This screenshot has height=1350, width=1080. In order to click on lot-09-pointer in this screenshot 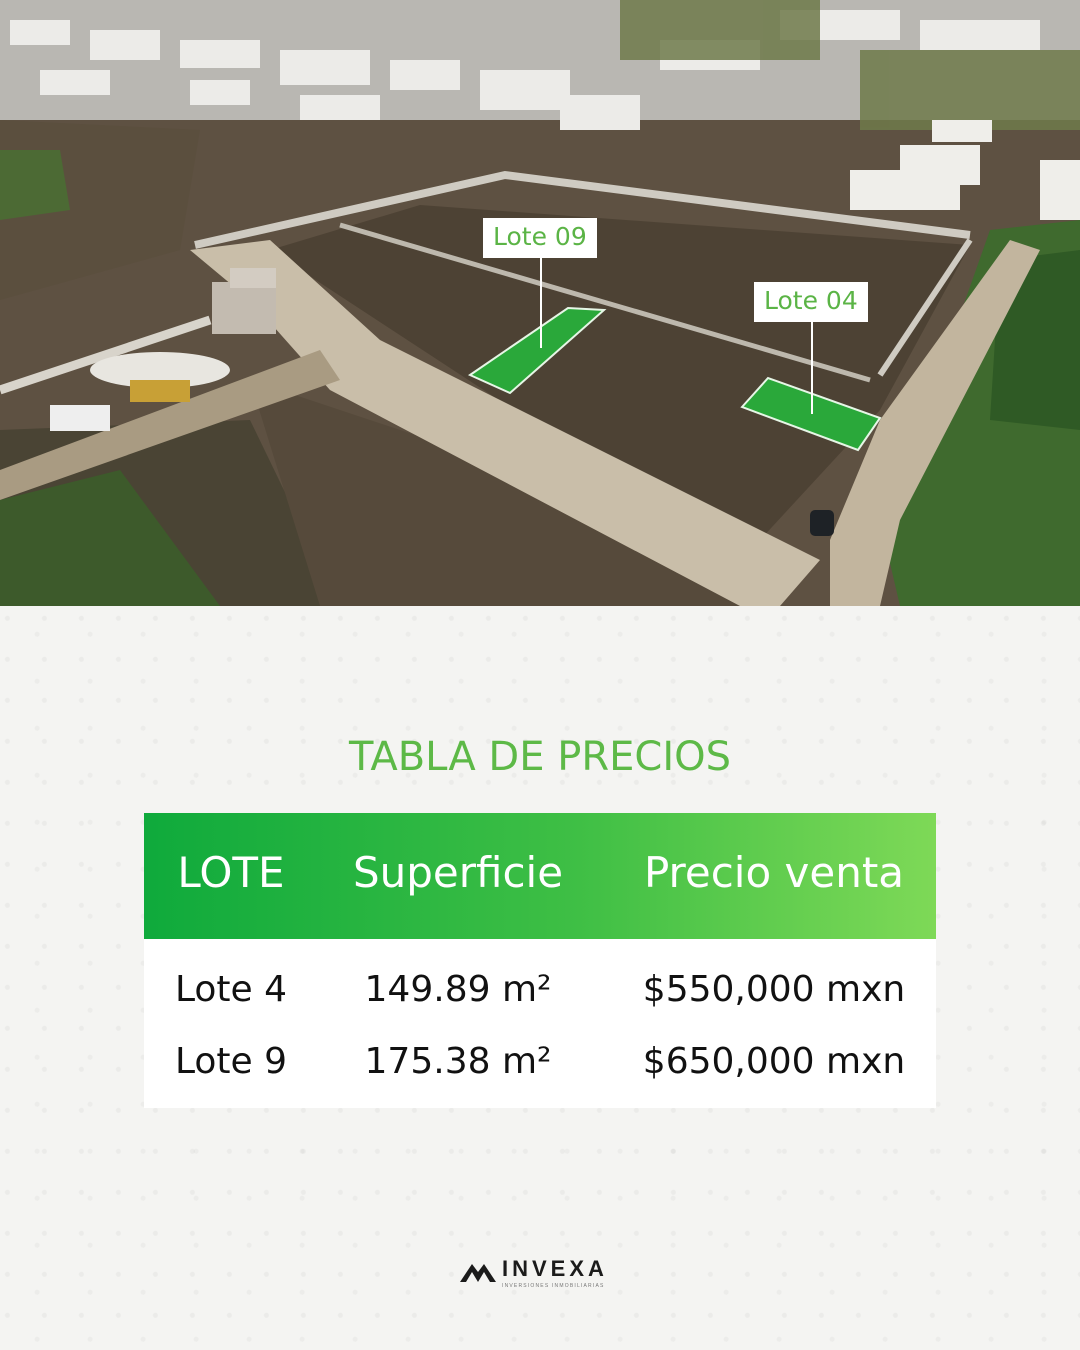, I will do `click(541, 303)`.